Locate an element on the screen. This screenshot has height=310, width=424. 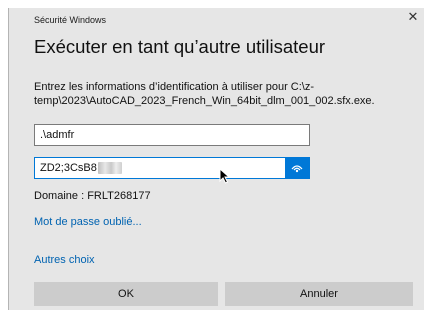
close-icon: ✕ is located at coordinates (413, 17).